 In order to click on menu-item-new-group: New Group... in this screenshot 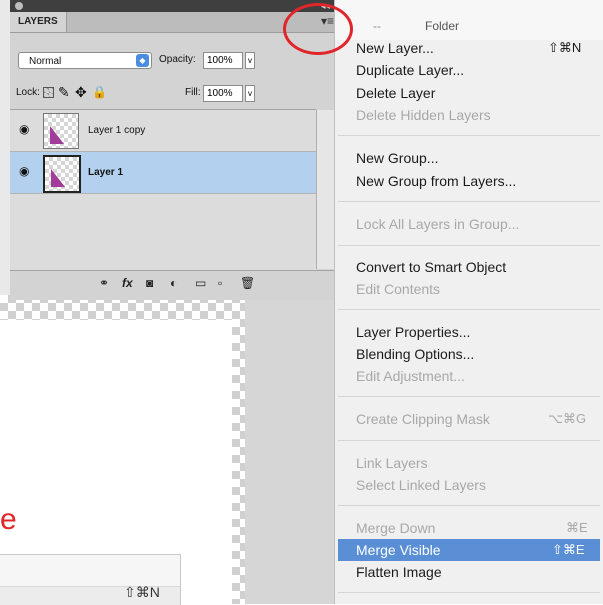, I will do `click(397, 158)`.